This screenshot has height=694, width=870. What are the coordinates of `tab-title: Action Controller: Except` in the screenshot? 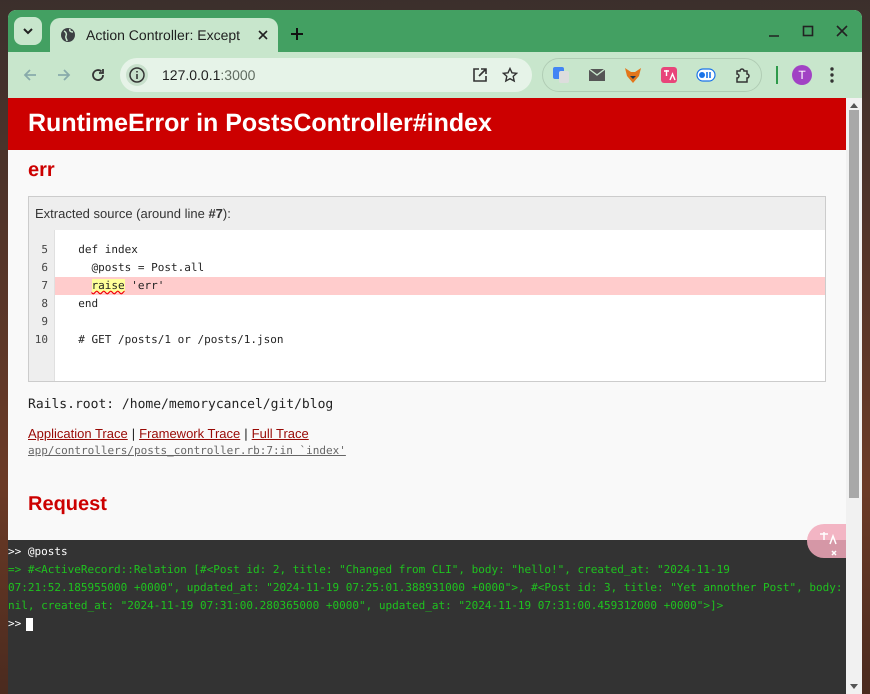 It's located at (164, 35).